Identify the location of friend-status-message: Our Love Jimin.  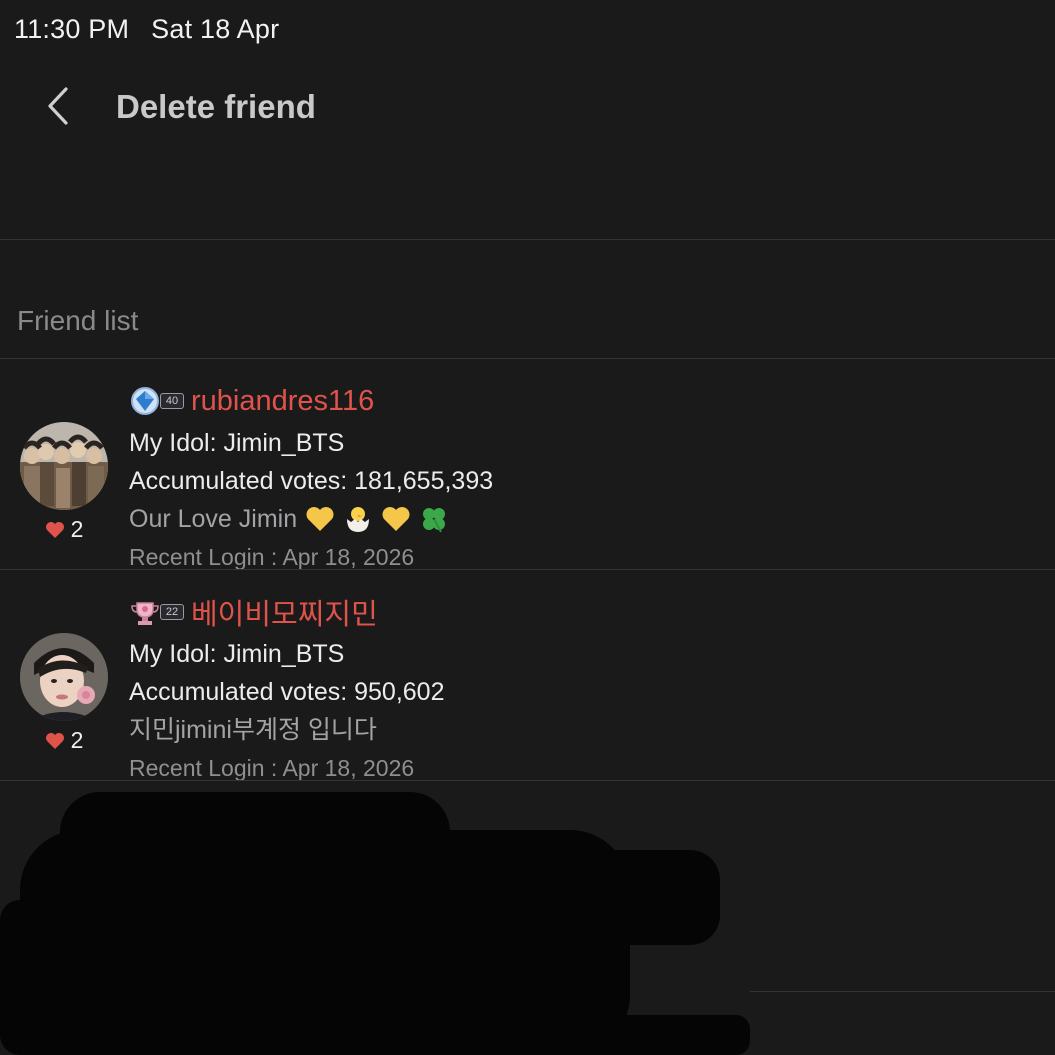
(311, 519).